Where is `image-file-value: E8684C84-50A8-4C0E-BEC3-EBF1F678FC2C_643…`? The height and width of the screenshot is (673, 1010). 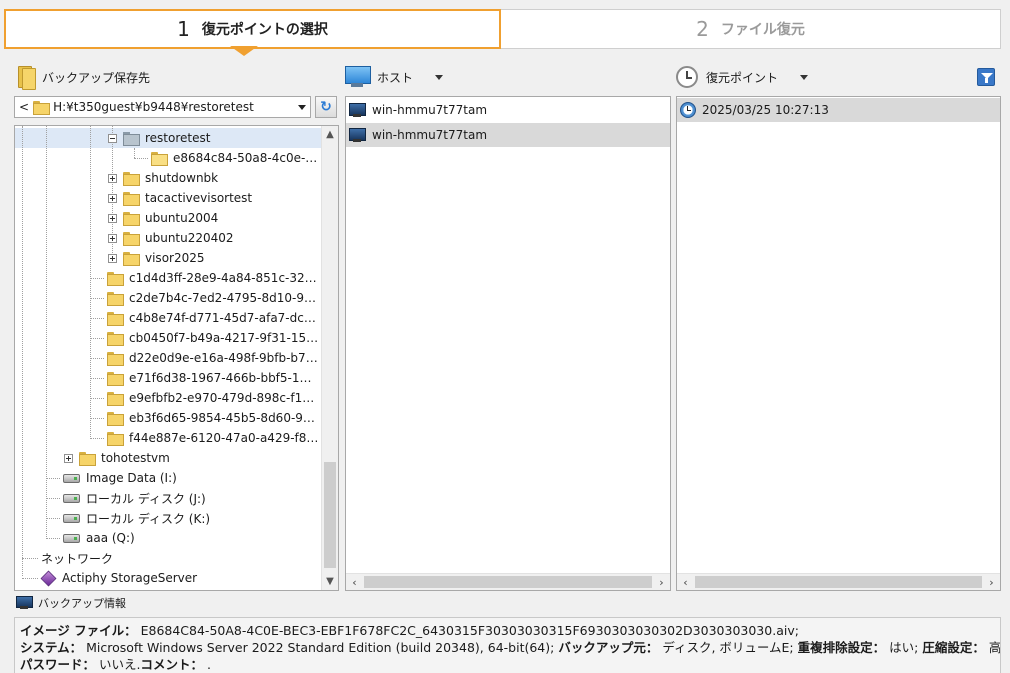
image-file-value: E8684C84-50A8-4C0E-BEC3-EBF1F678FC2C_643… is located at coordinates (469, 630).